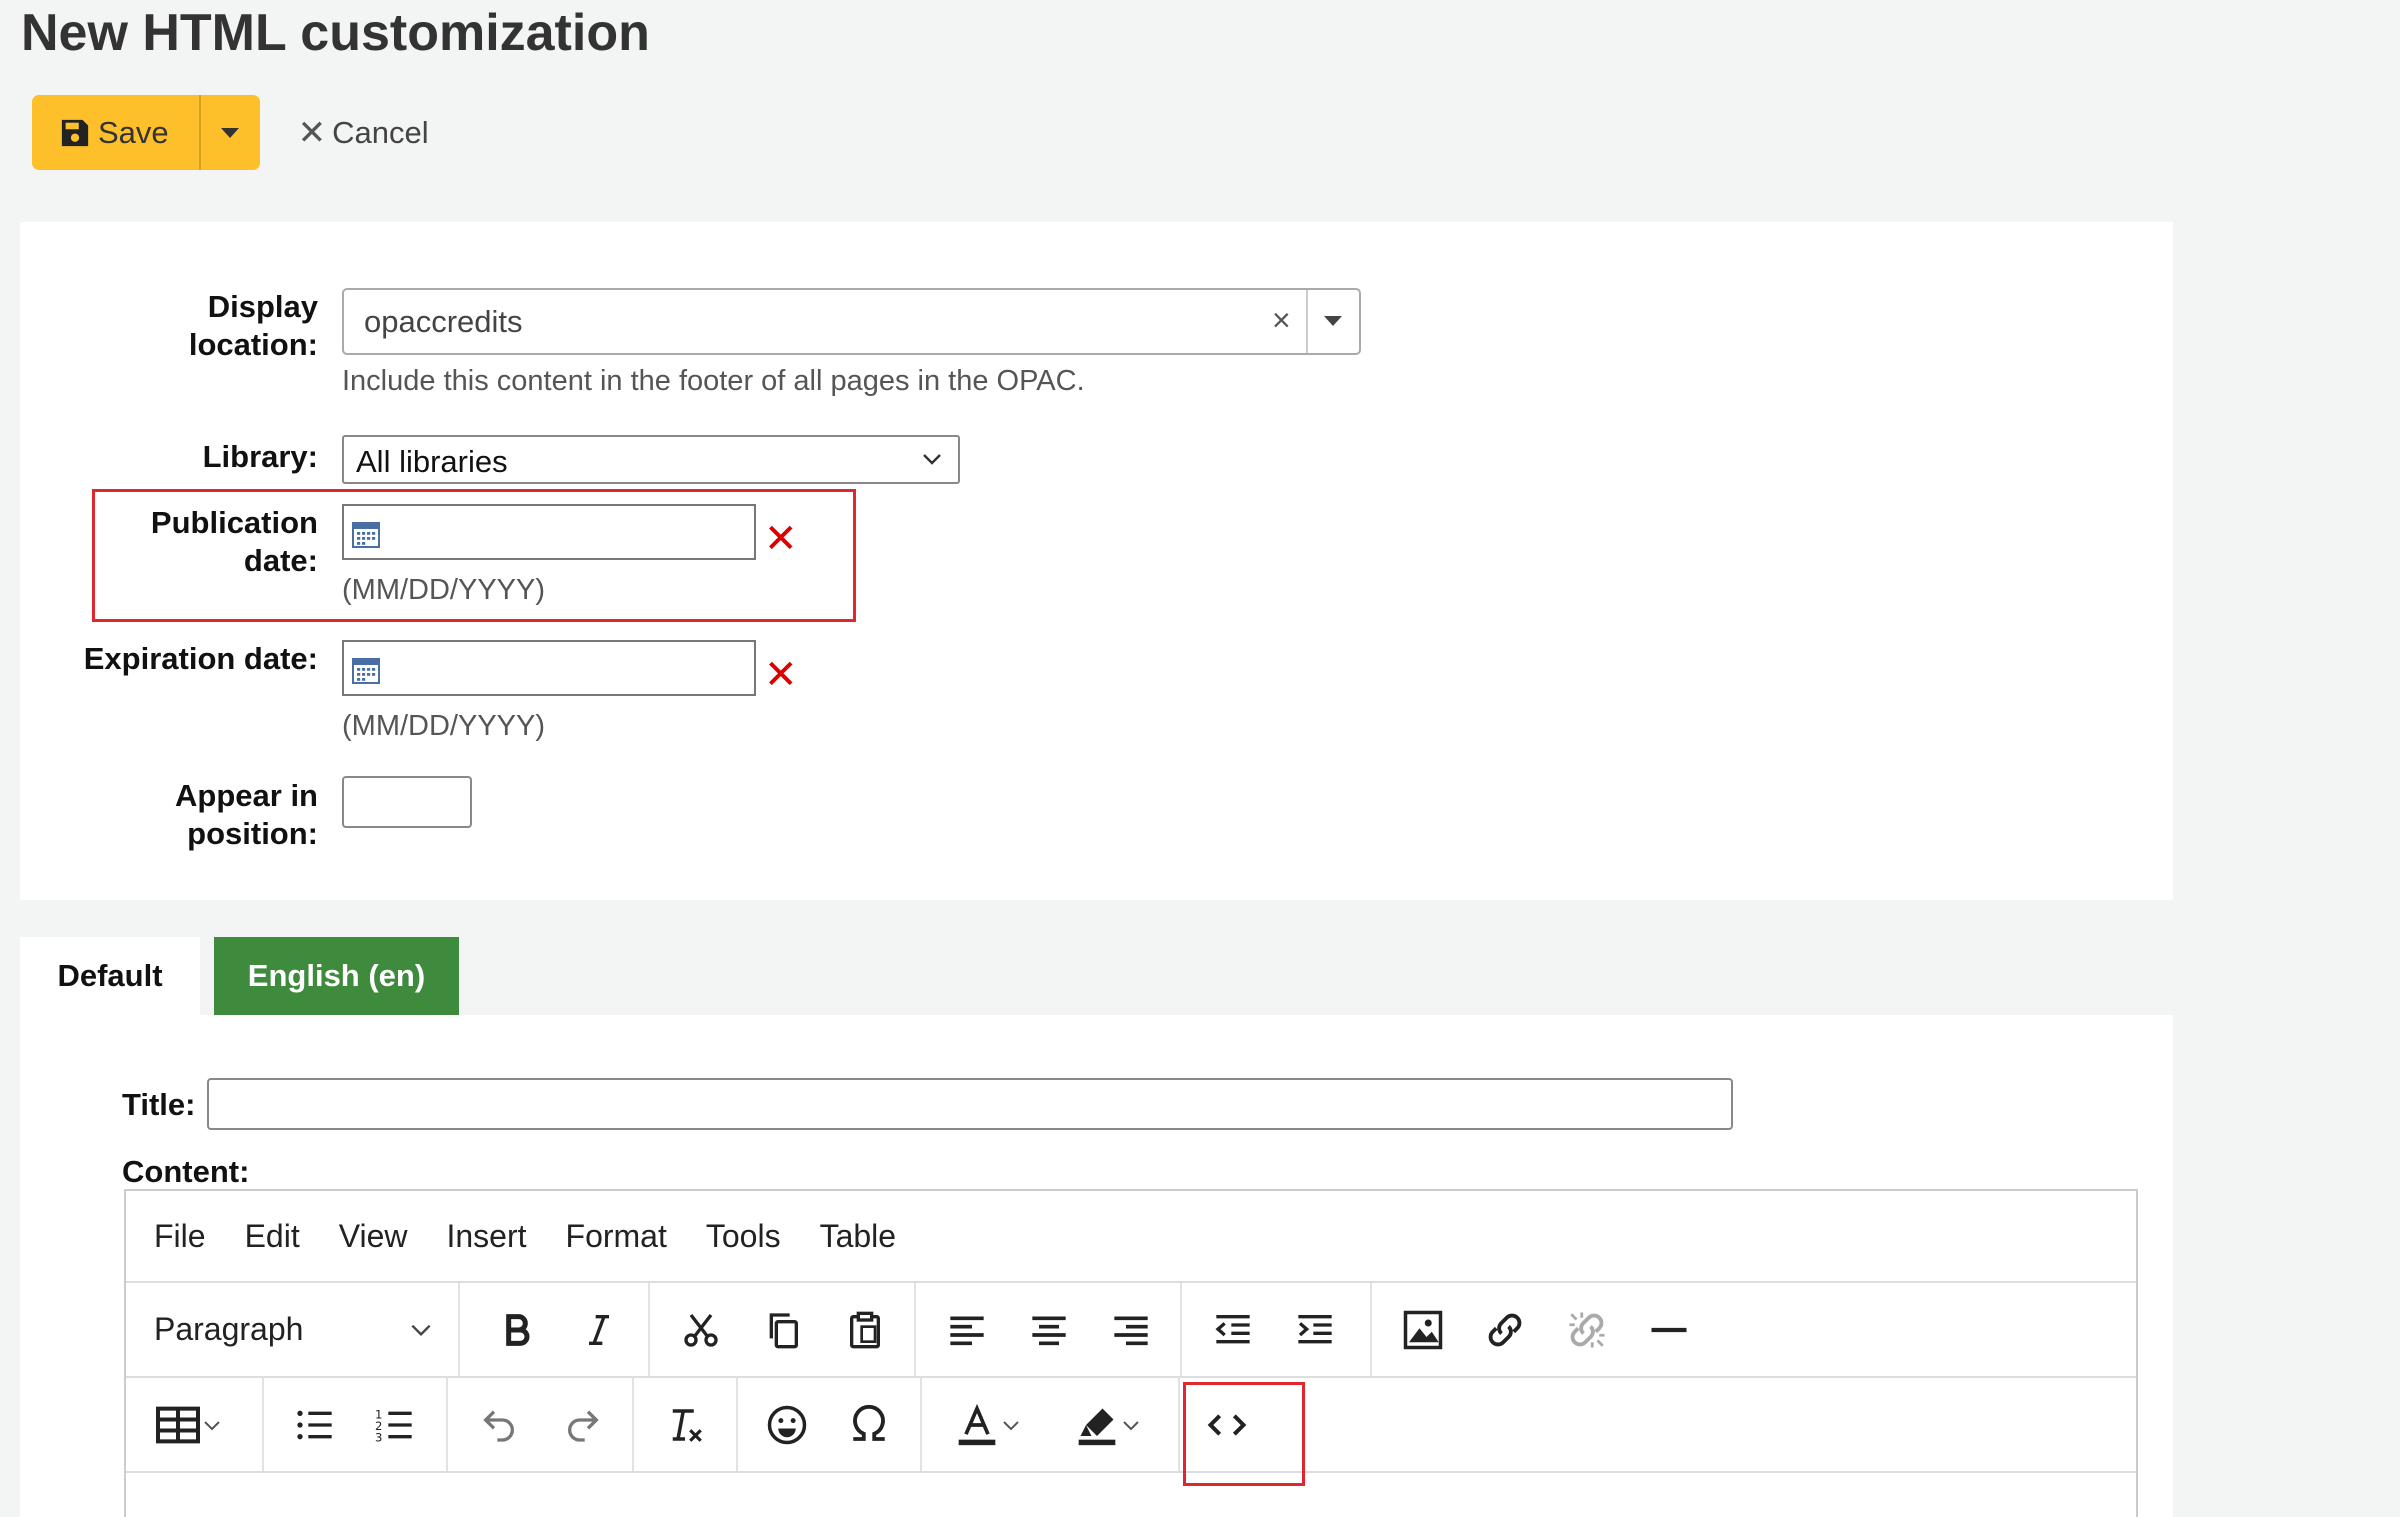 This screenshot has height=1517, width=2400. I want to click on cut-button, so click(701, 1330).